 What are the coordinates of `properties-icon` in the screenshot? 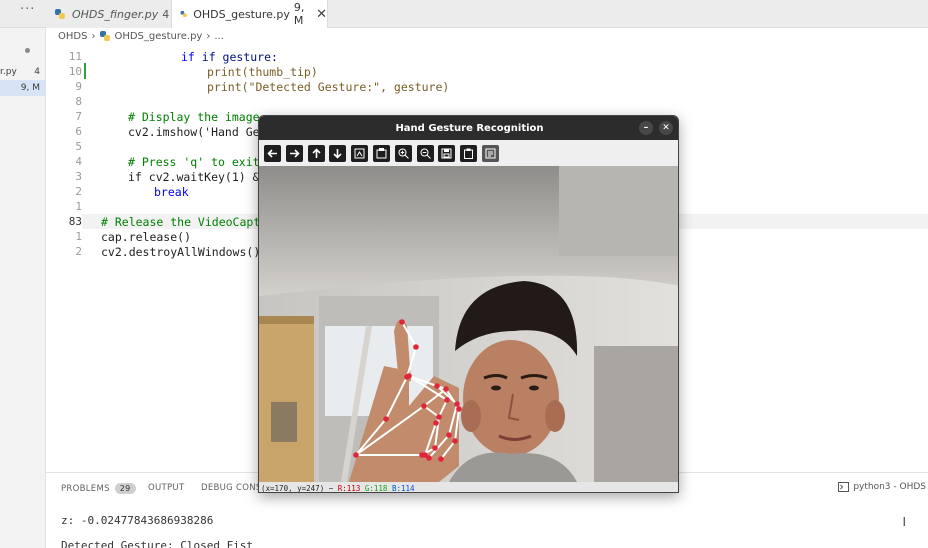 It's located at (490, 153).